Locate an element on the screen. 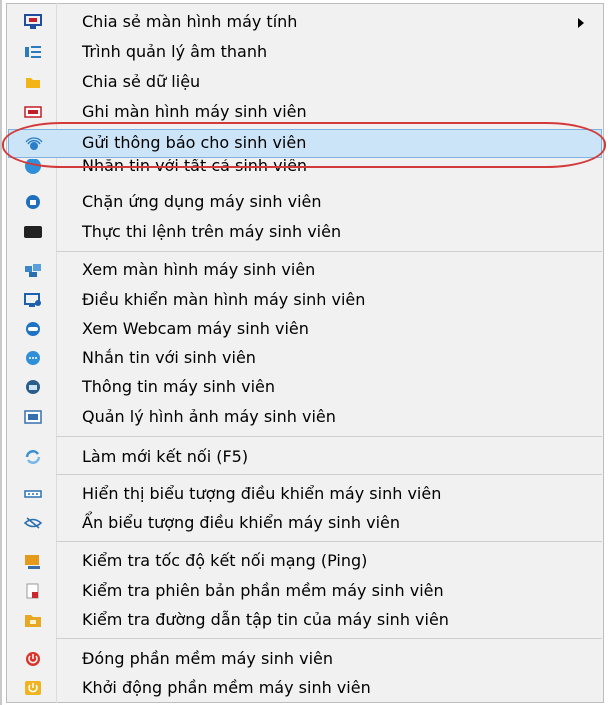 Image resolution: width=611 pixels, height=705 pixels. menu-item-label: Ghi màn hình máy sinh viên is located at coordinates (194, 111).